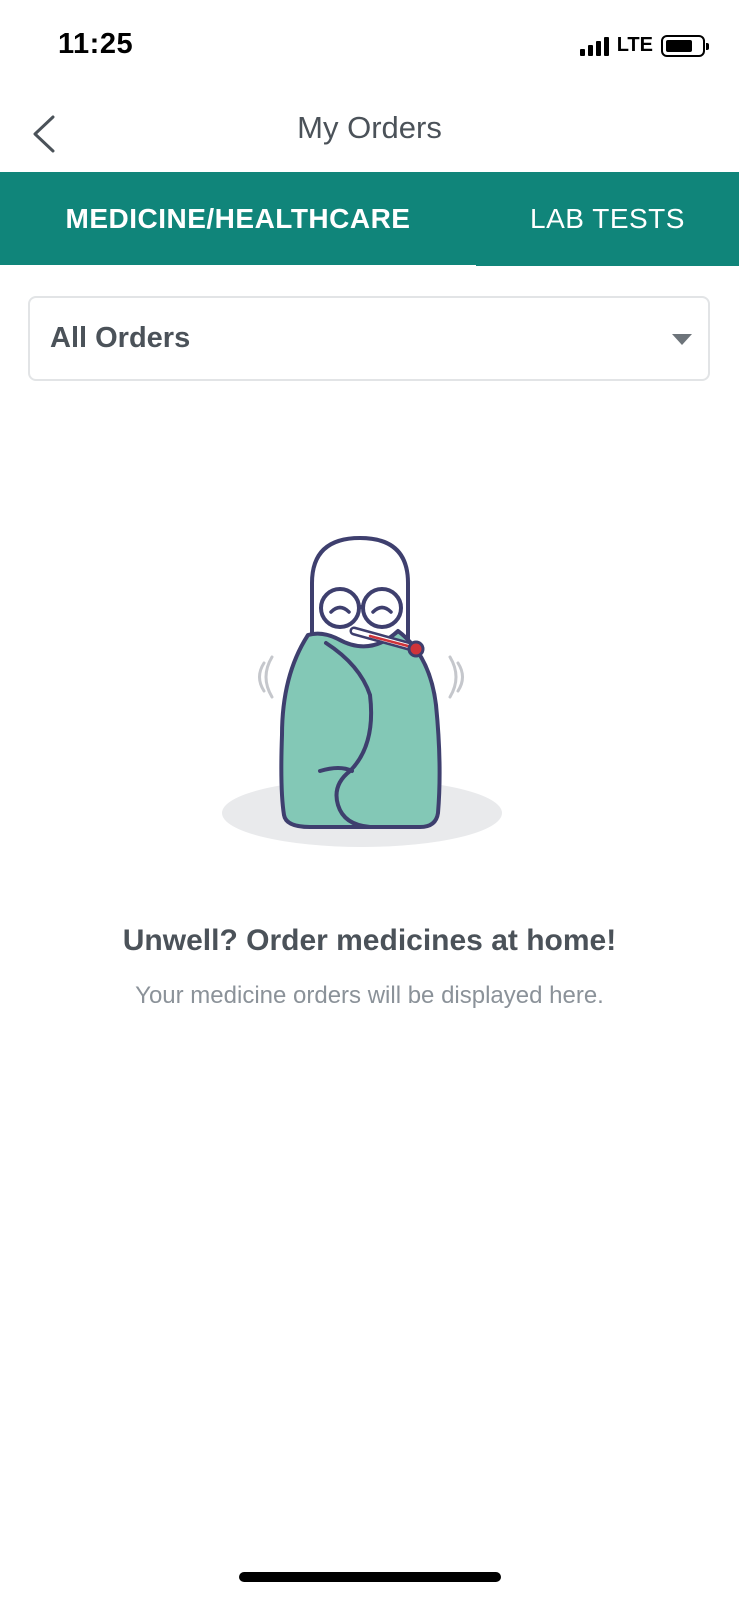 Image resolution: width=739 pixels, height=1600 pixels. I want to click on shiver-lines-left, so click(269, 677).